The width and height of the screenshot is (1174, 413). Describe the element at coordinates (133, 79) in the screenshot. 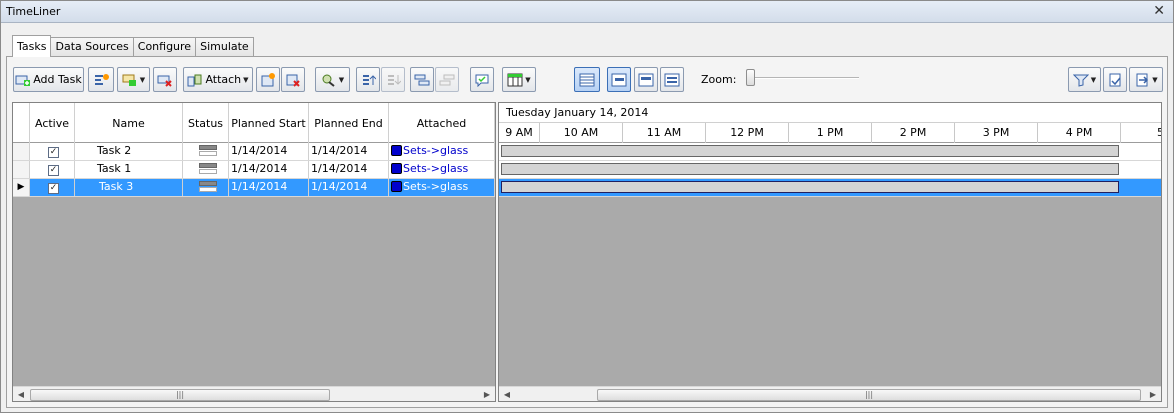

I see `auto-add-tasks-button: ▼` at that location.